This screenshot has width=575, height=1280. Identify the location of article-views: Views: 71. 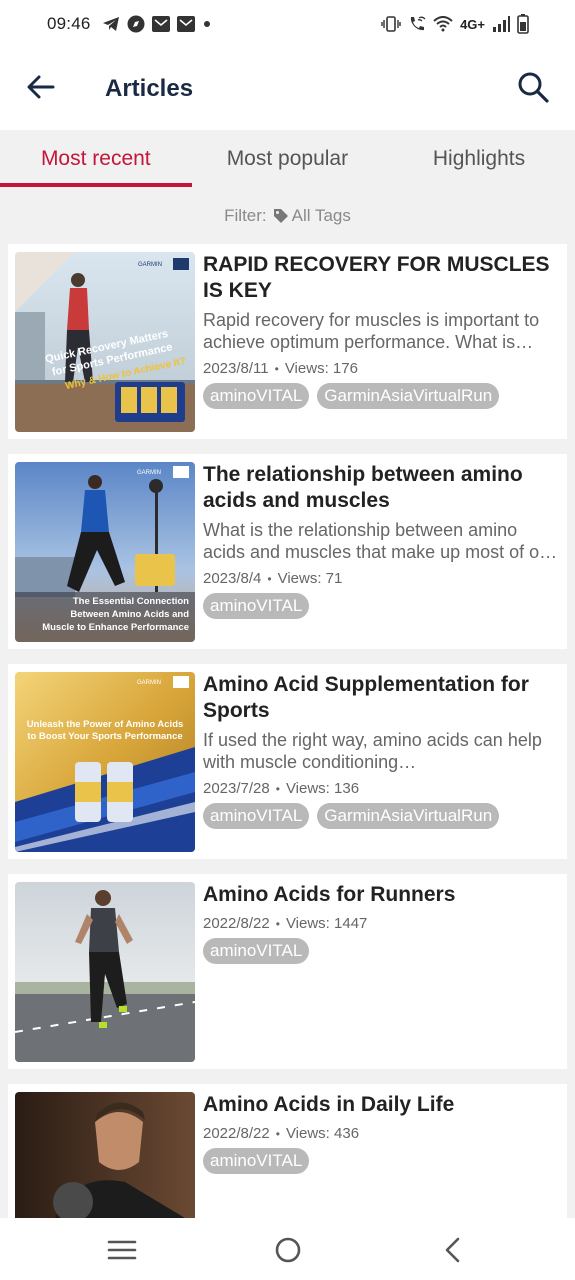
(310, 578).